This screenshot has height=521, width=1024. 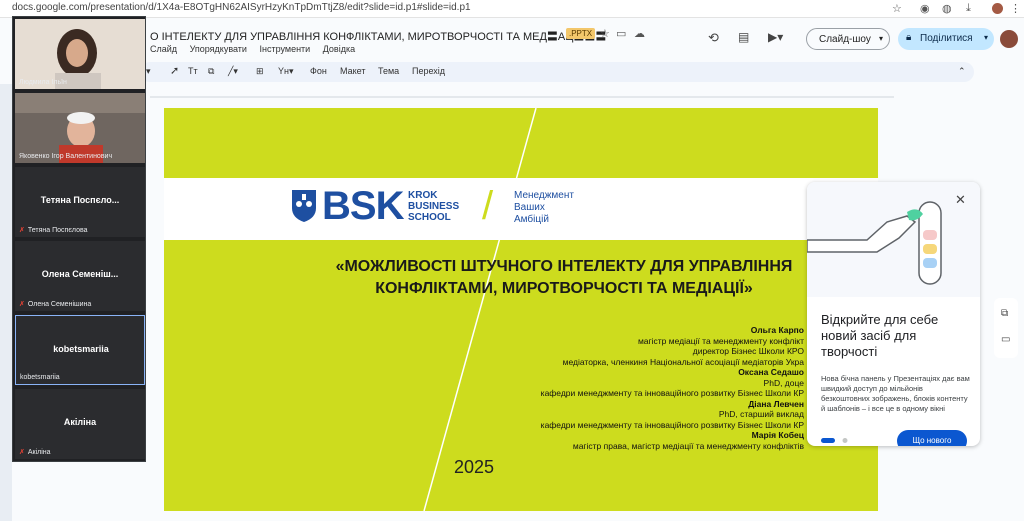 What do you see at coordinates (932, 438) in the screenshot?
I see `whats-new-button: Що нового` at bounding box center [932, 438].